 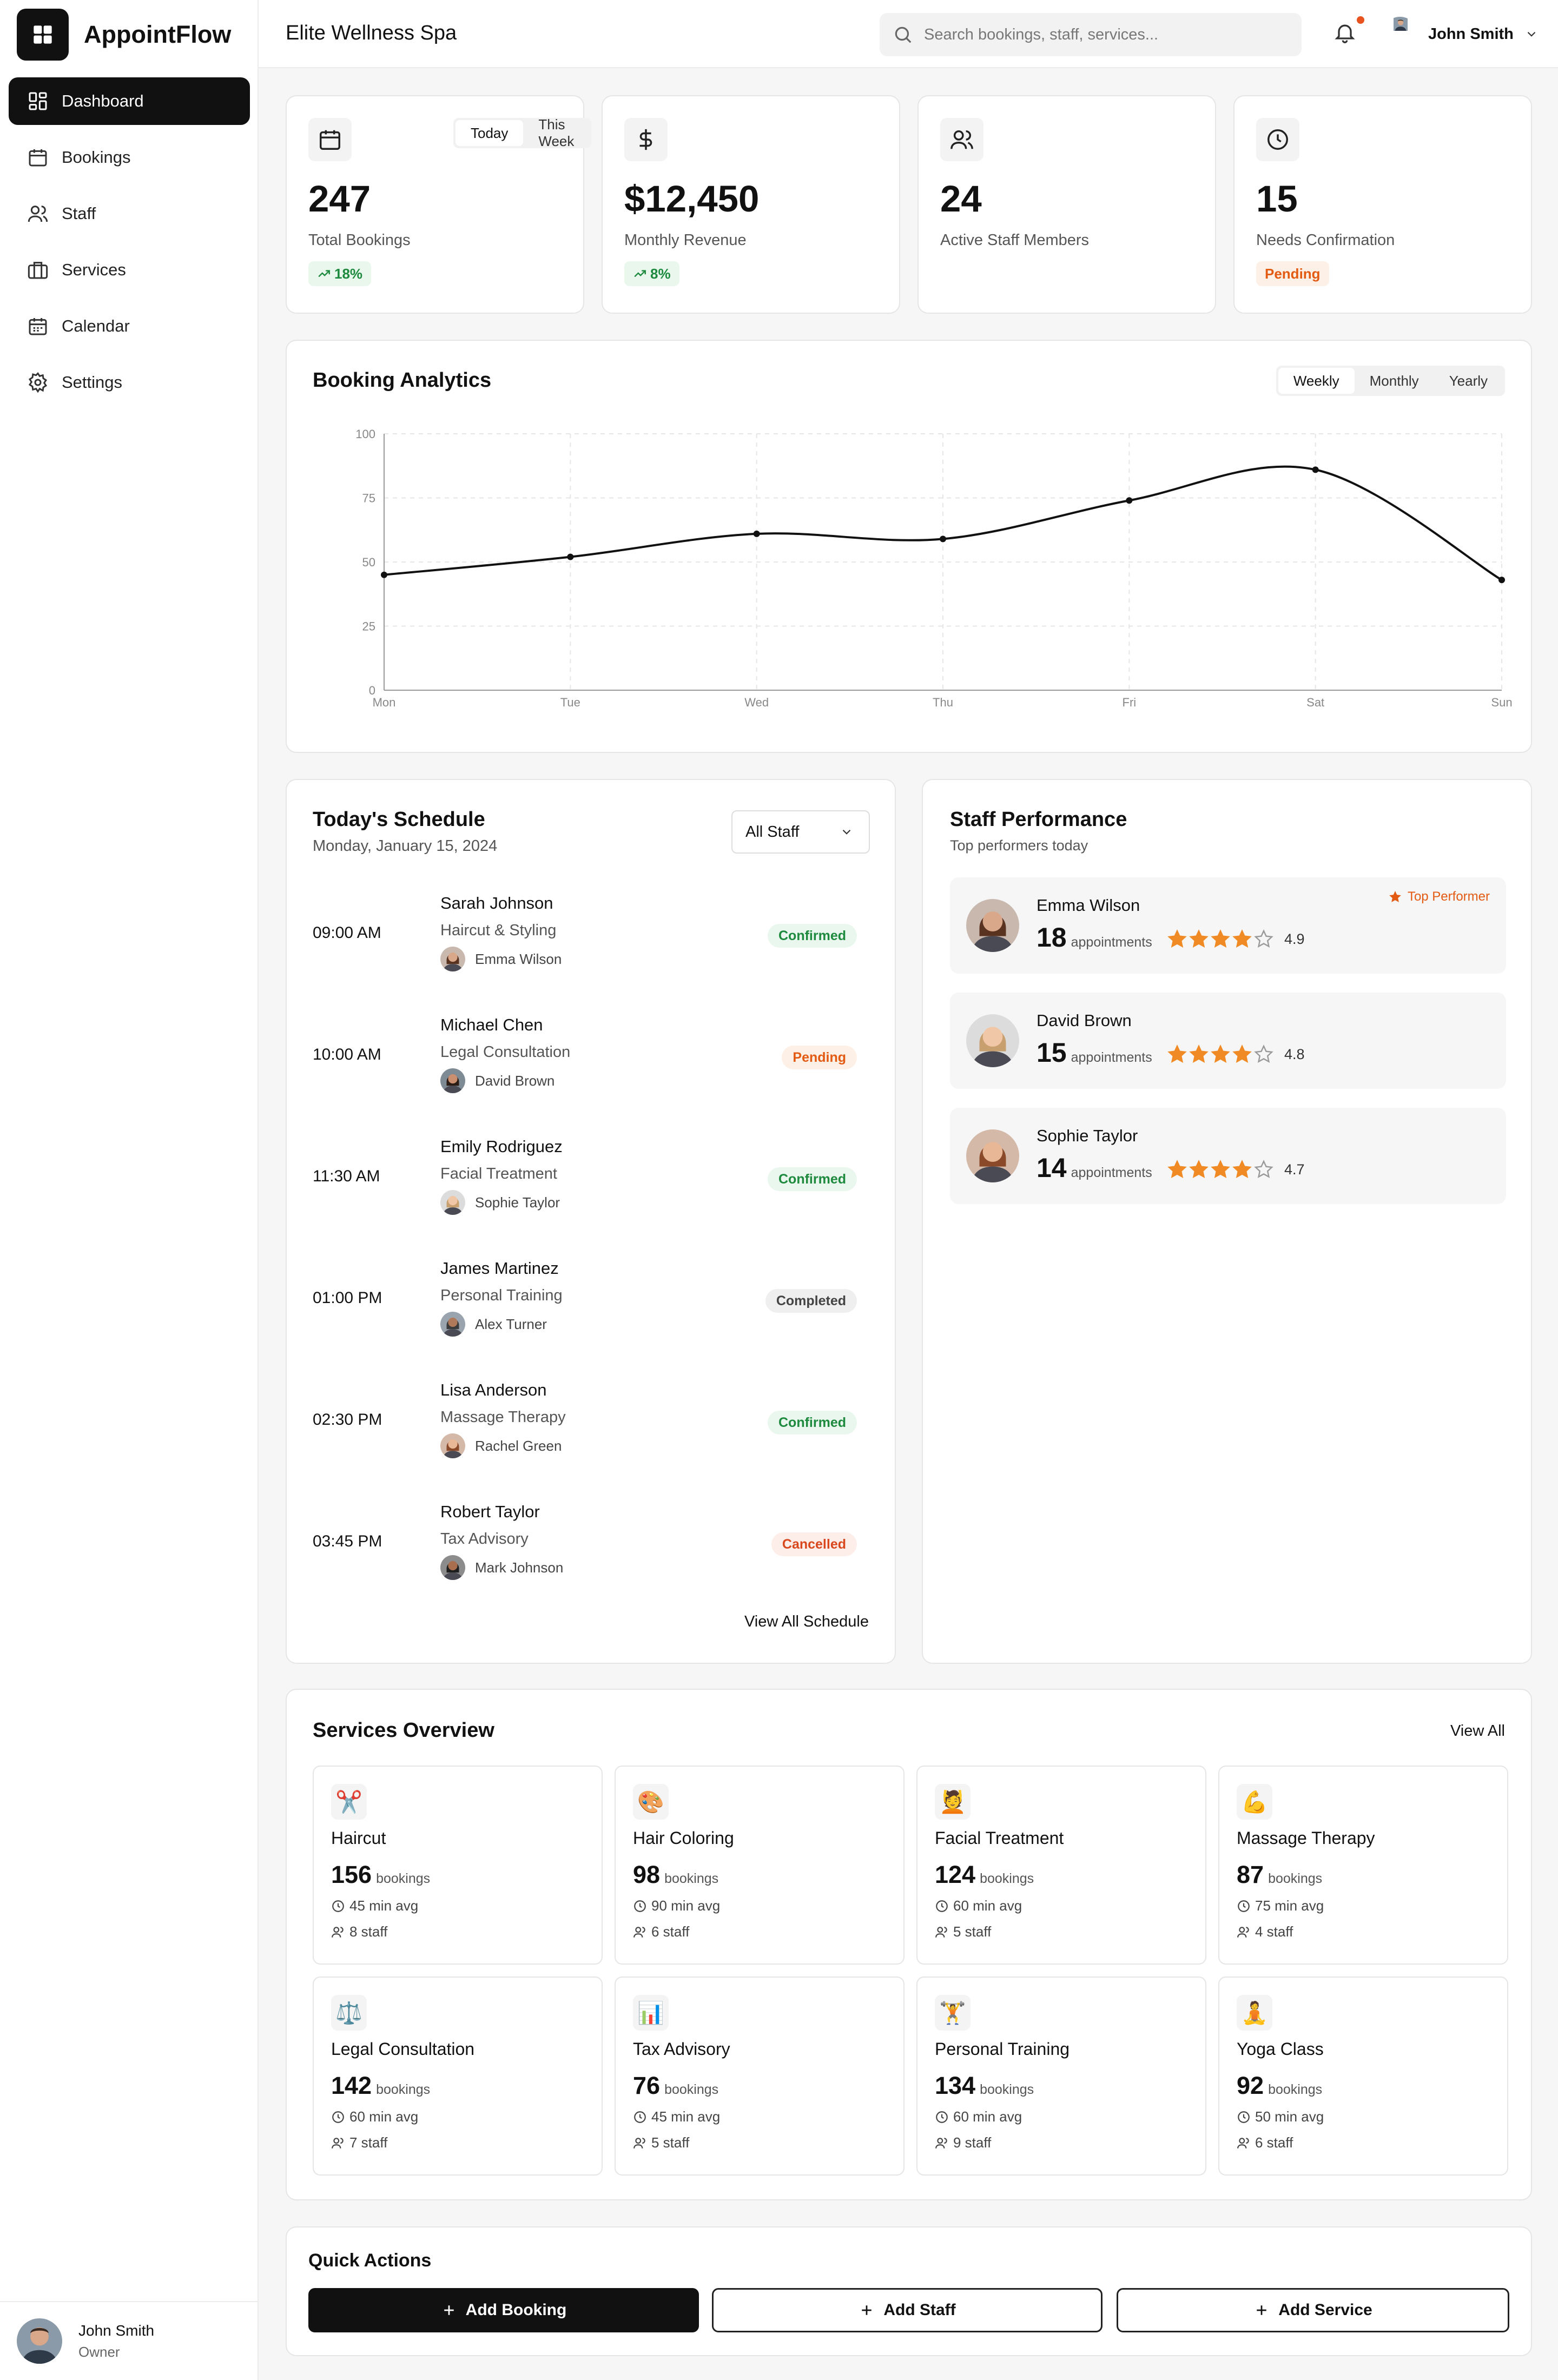 I want to click on plus-icon, so click(x=867, y=2310).